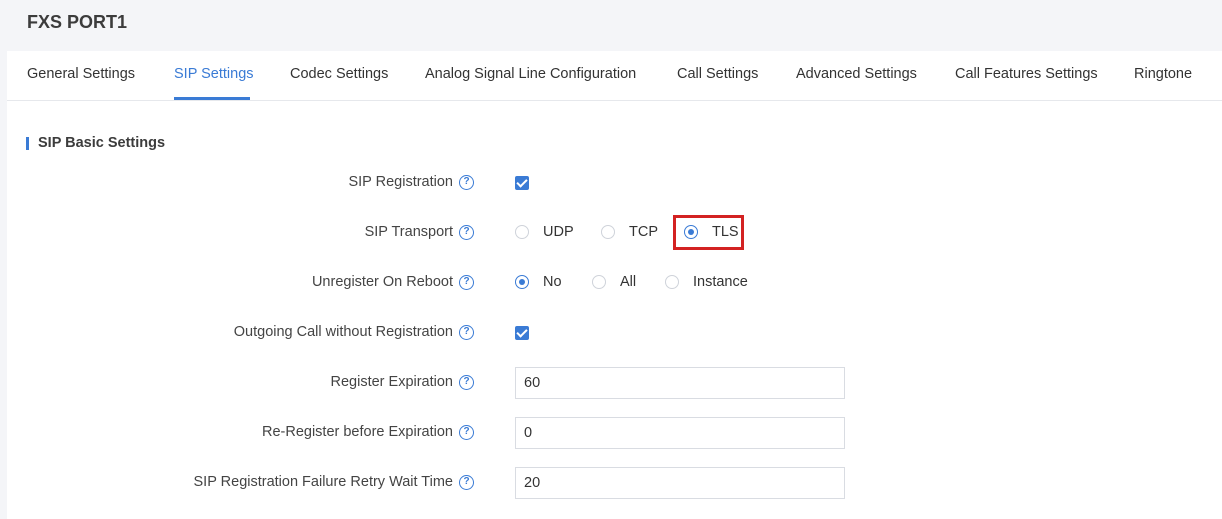  I want to click on outgoing-call-without-registration-label: Outgoing Call without Registration, so click(343, 332).